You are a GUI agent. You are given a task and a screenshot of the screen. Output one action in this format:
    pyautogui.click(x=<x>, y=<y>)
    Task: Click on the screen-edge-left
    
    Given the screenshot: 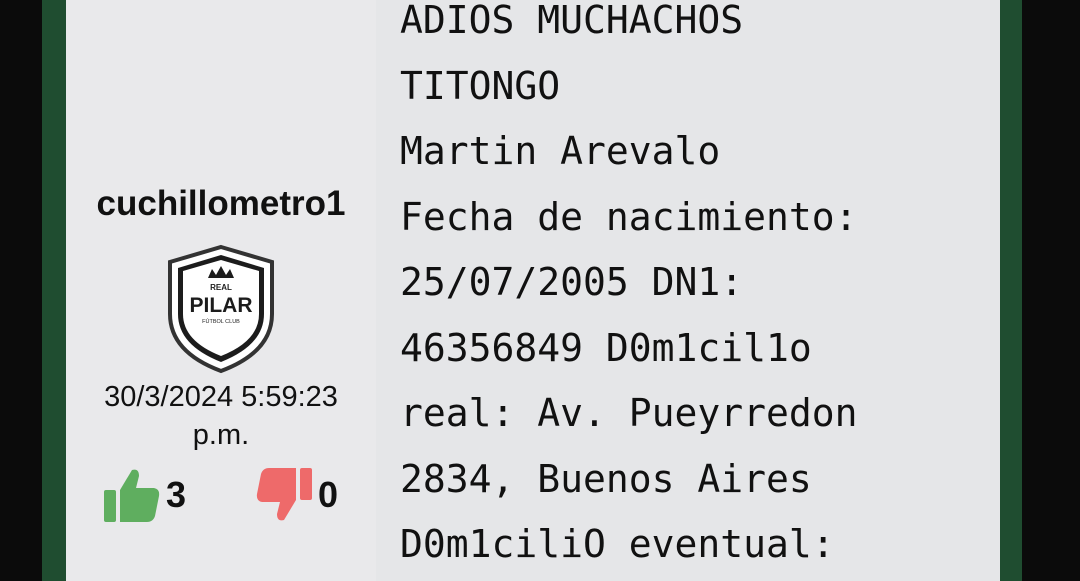 What is the action you would take?
    pyautogui.click(x=21, y=290)
    